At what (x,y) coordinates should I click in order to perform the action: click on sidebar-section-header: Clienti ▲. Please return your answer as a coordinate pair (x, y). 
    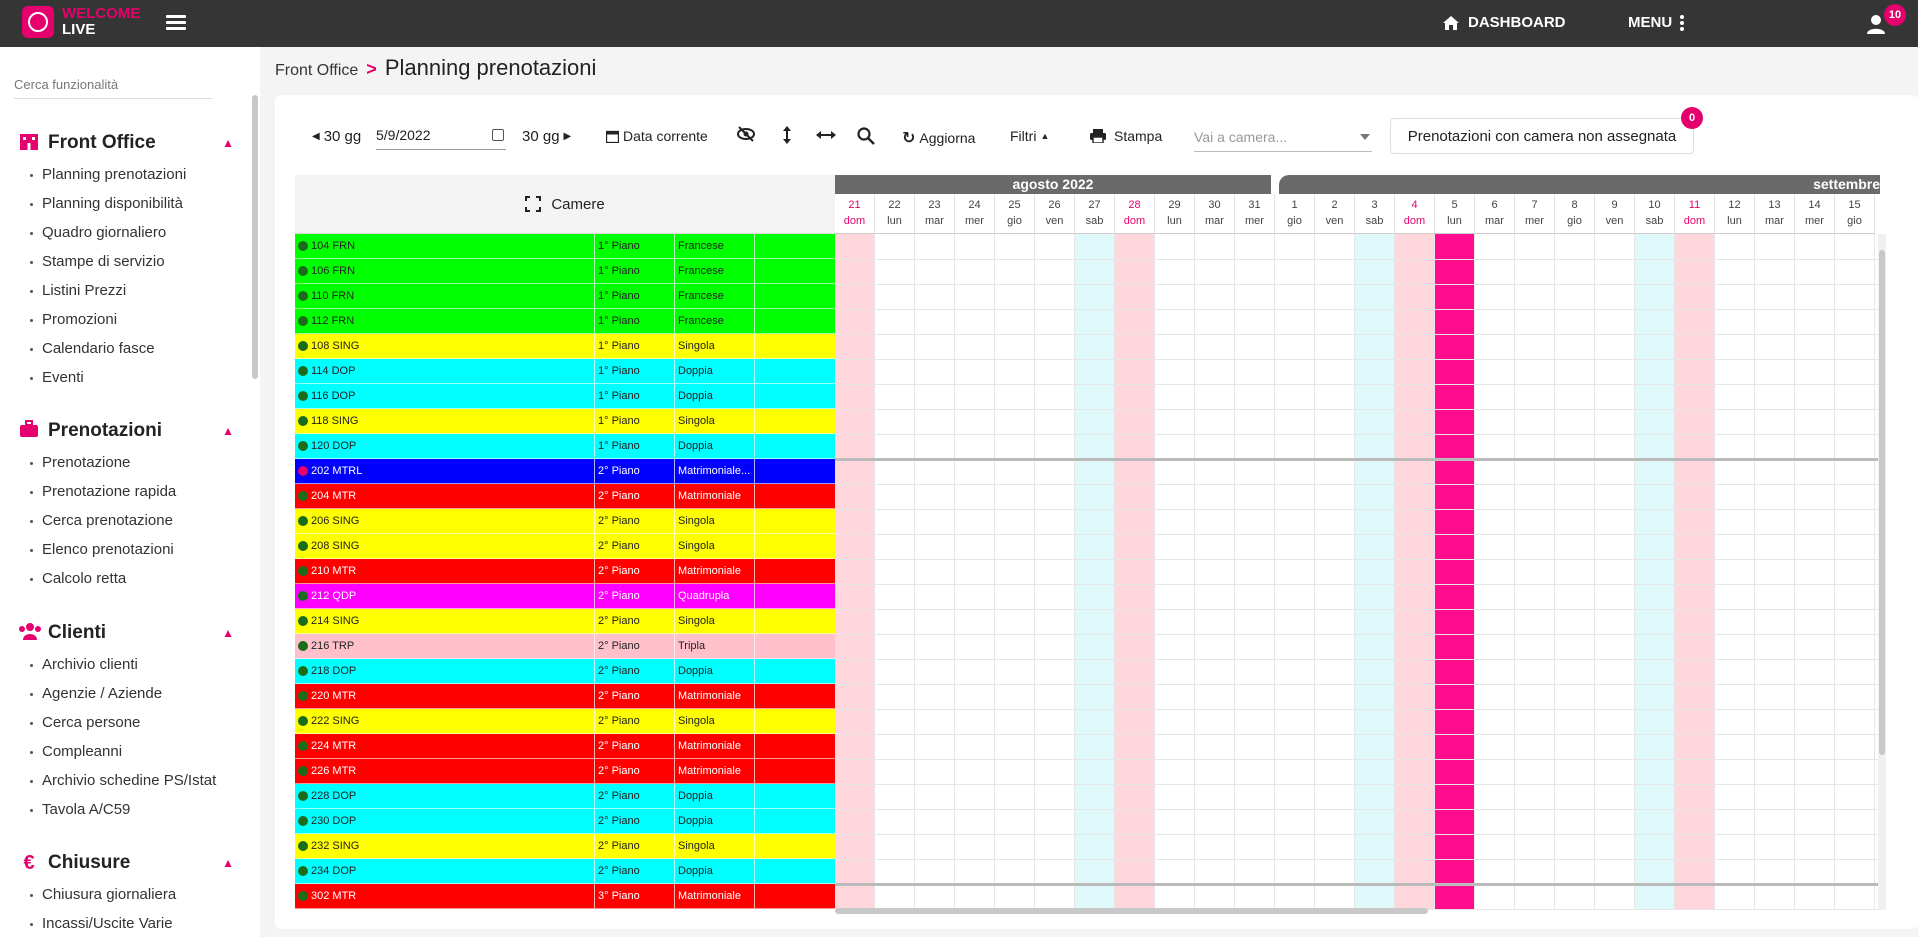
    Looking at the image, I should click on (126, 633).